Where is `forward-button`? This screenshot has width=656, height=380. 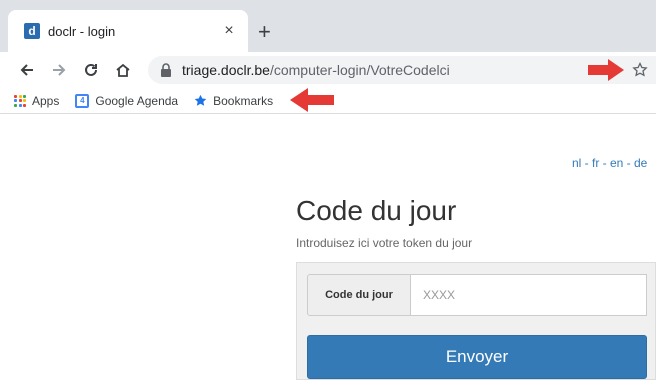 forward-button is located at coordinates (59, 70).